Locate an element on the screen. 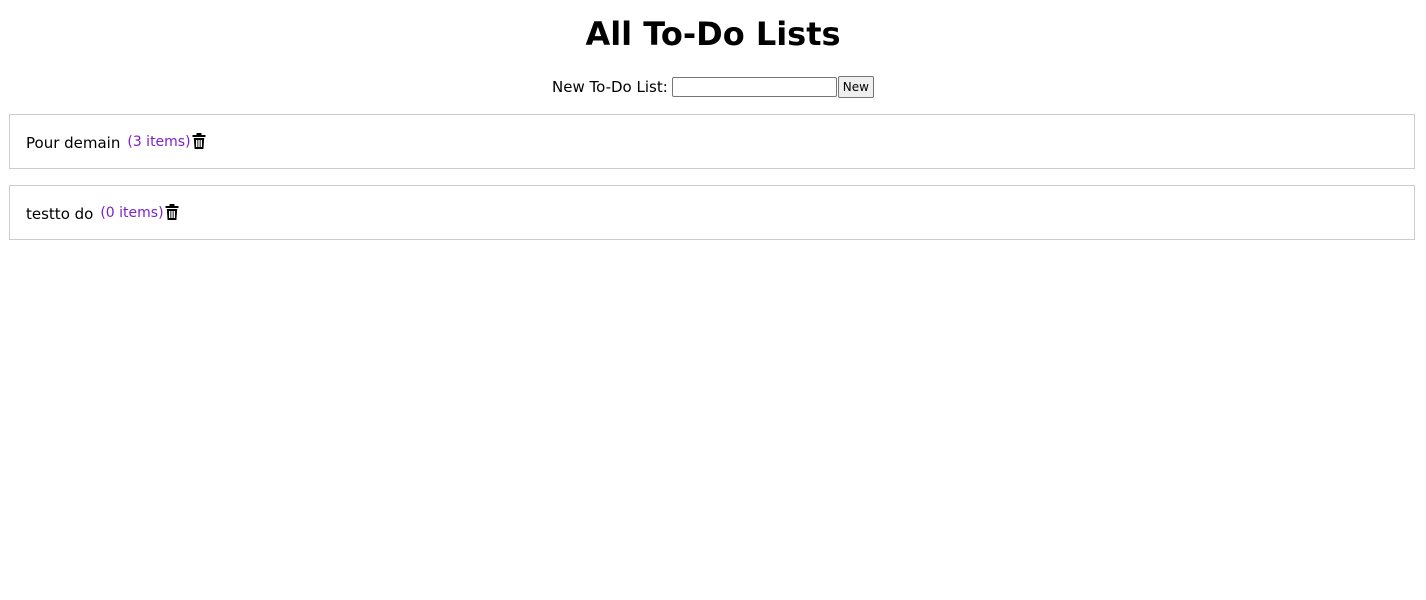  todo-list-name: Pour demain is located at coordinates (73, 143).